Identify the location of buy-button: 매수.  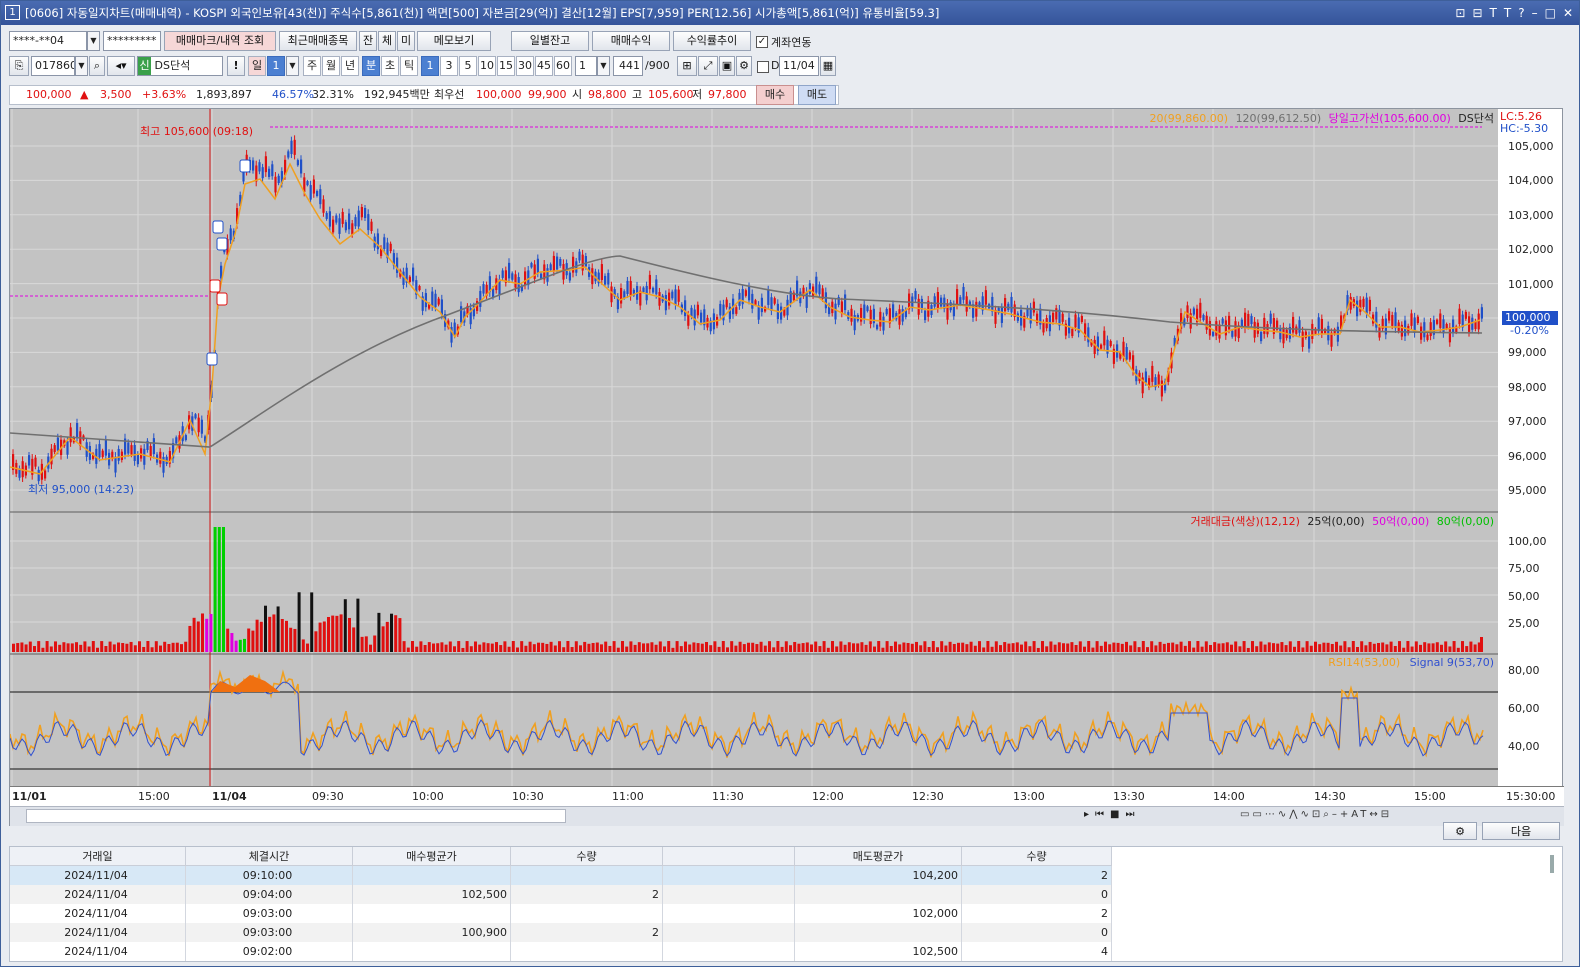
(775, 95).